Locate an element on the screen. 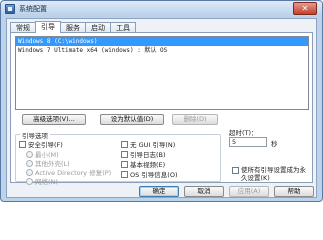 The image size is (323, 240). set-default-button: 设为默认值(D) is located at coordinates (132, 119).